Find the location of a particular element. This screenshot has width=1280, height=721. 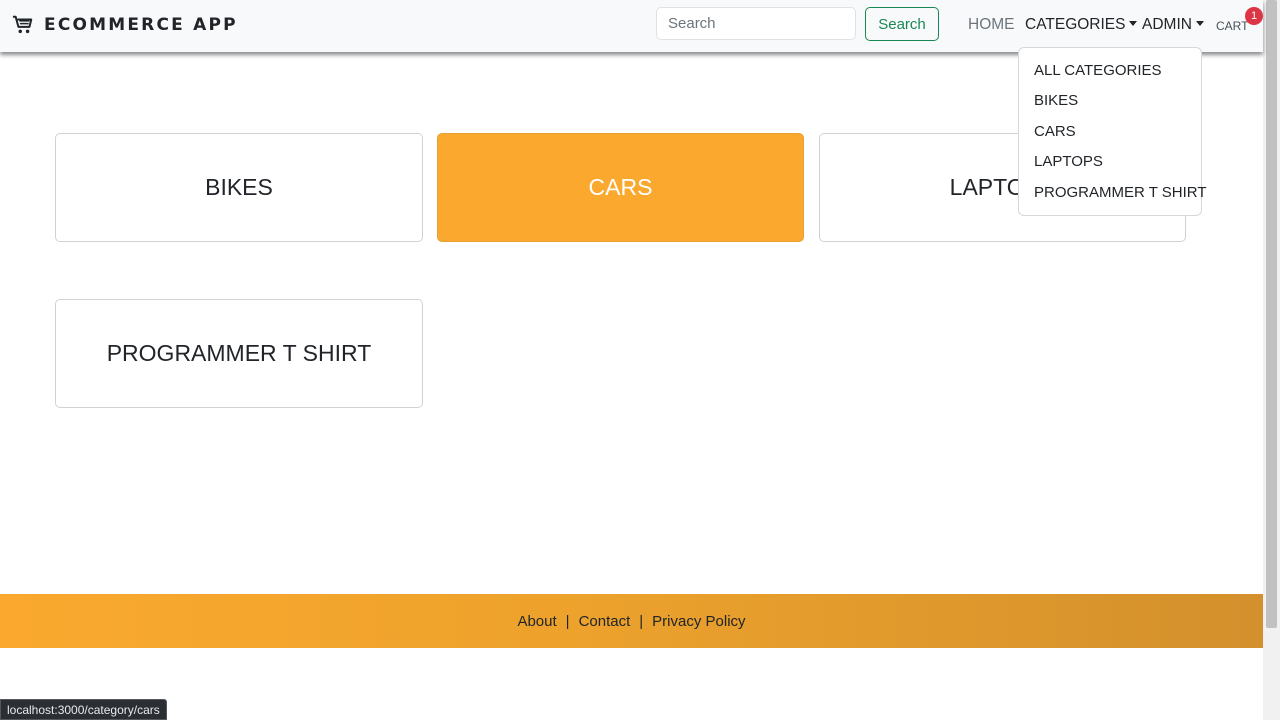

dropdown-item-all-categories: ALL CATEGORIES is located at coordinates (1098, 70).